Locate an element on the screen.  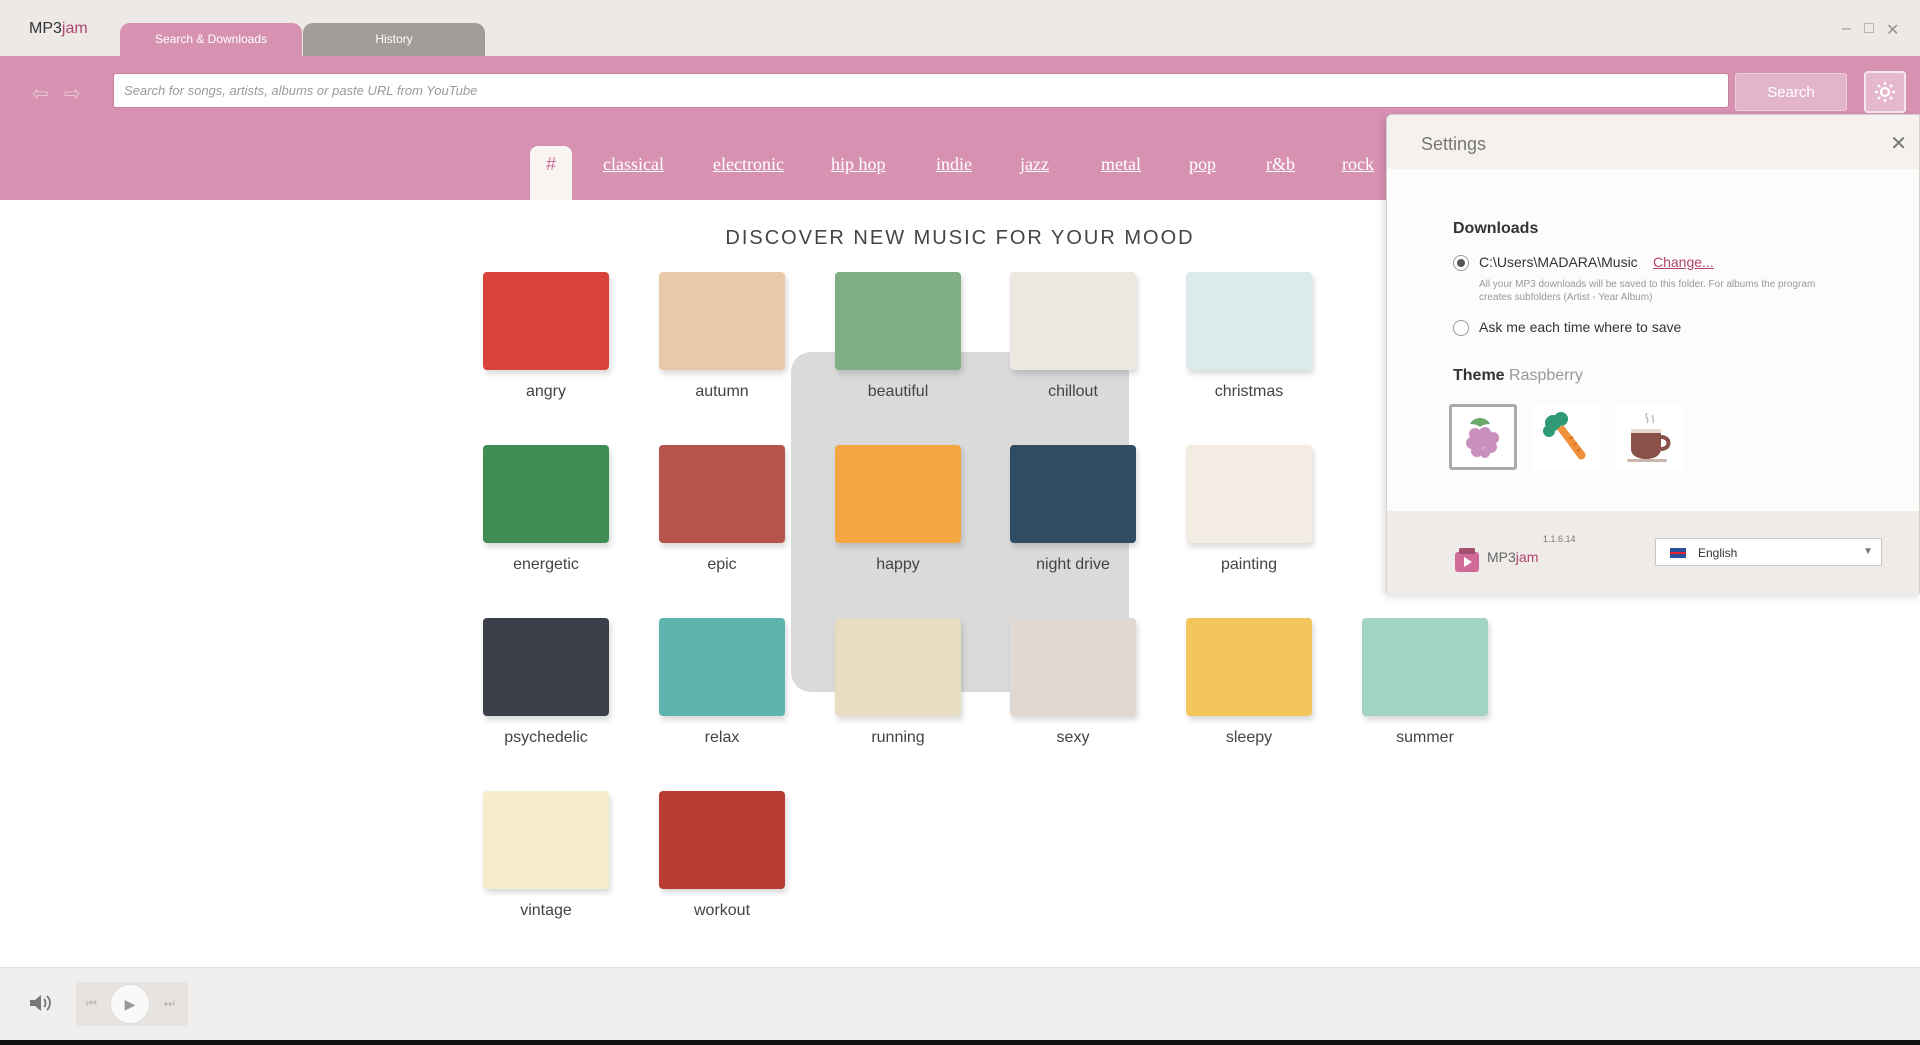
mood-tile: chillout is located at coordinates (1073, 336).